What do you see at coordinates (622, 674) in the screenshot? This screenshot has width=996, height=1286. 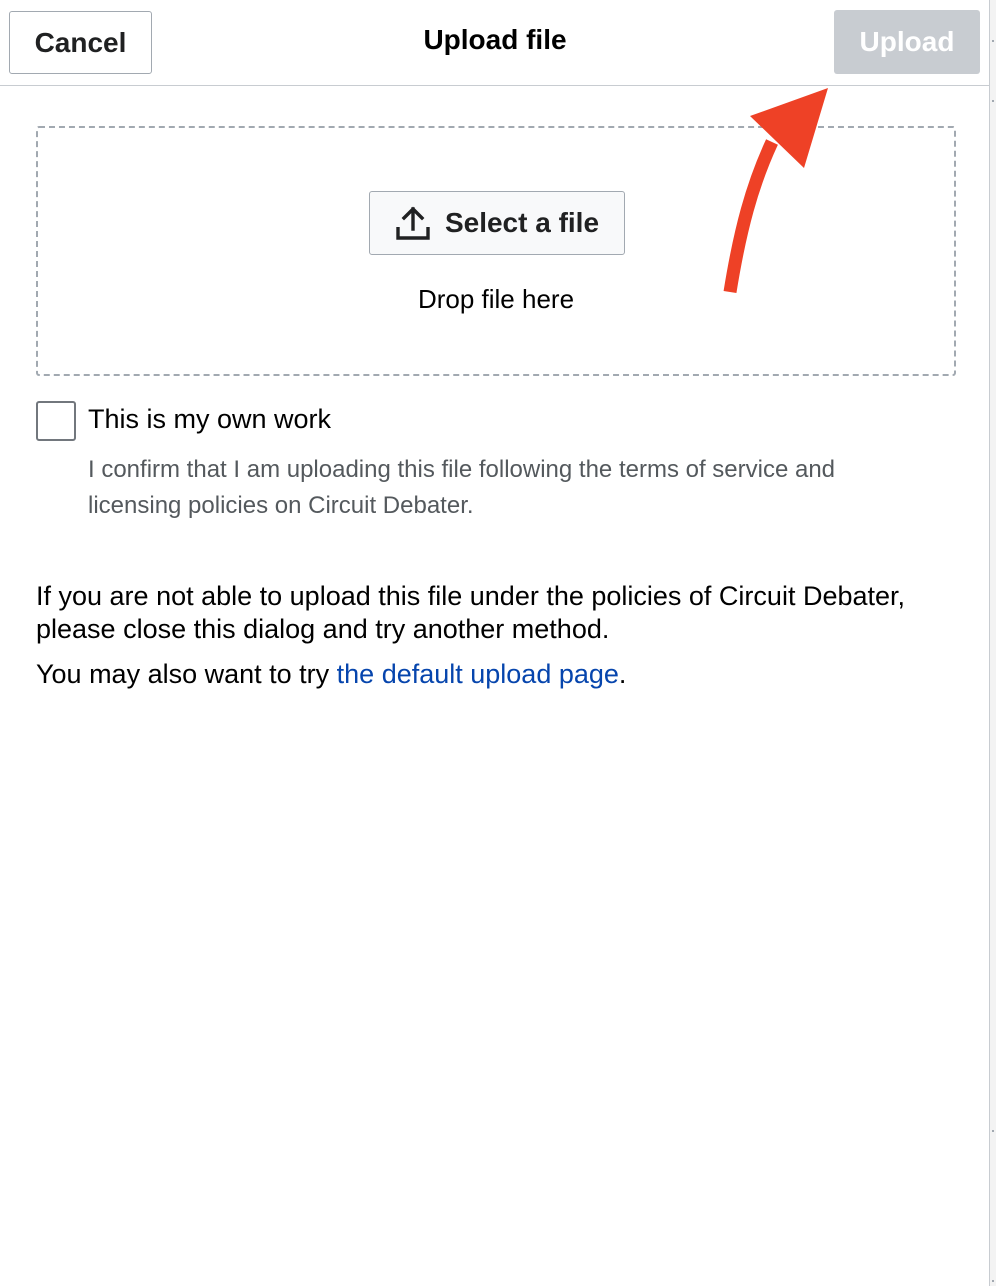 I see `alternative-suffix: .` at bounding box center [622, 674].